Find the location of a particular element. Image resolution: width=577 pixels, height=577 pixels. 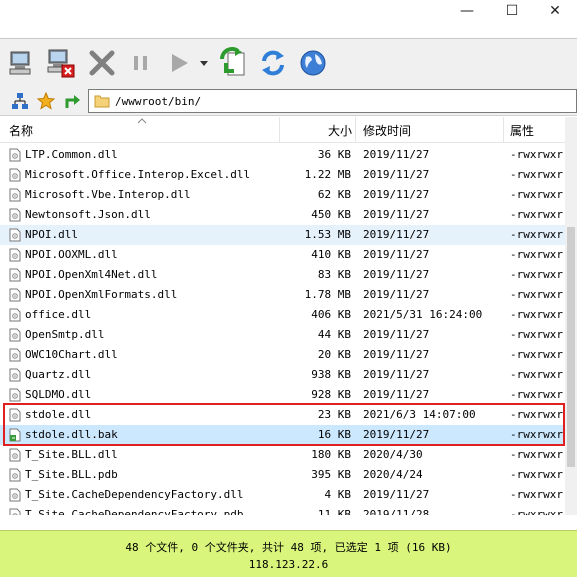

maximize-button: ☐ is located at coordinates (512, 11).